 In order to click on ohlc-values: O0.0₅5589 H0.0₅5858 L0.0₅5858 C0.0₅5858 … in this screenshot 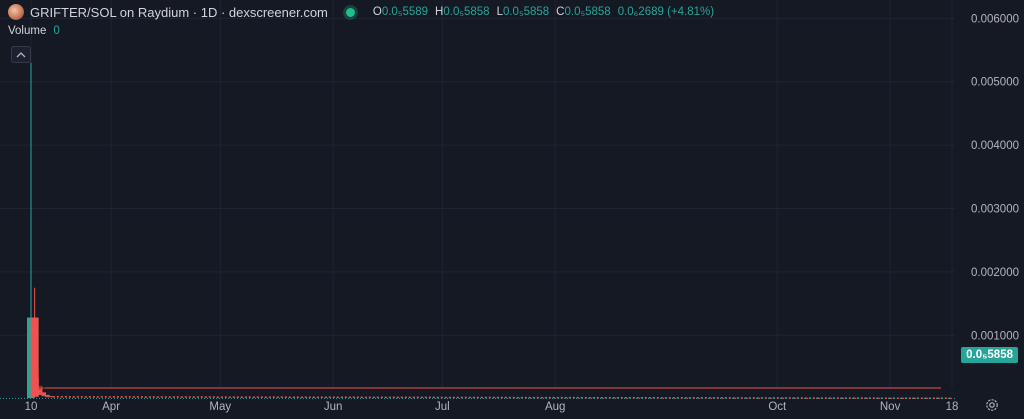, I will do `click(543, 12)`.